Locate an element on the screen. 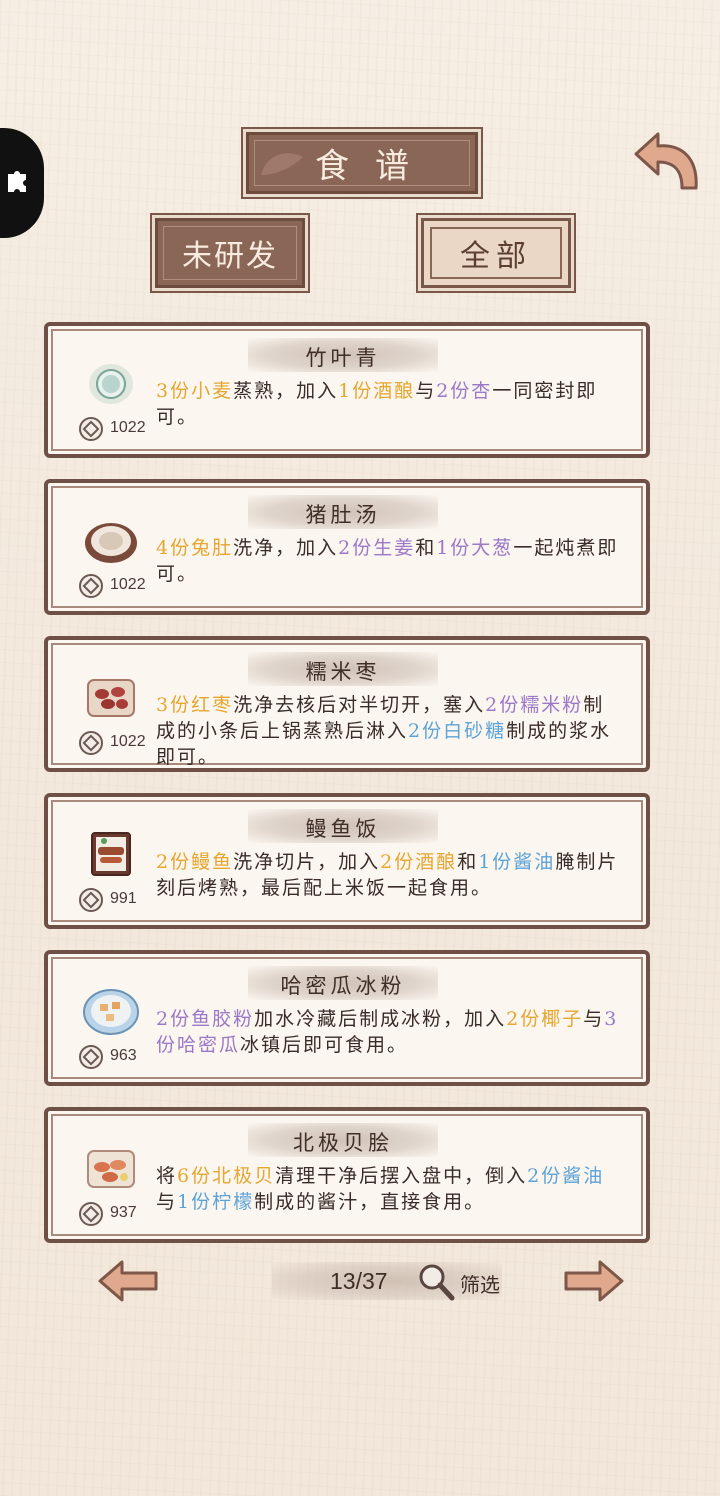 The image size is (720, 1496). eel-rice-box-icon is located at coordinates (111, 854).